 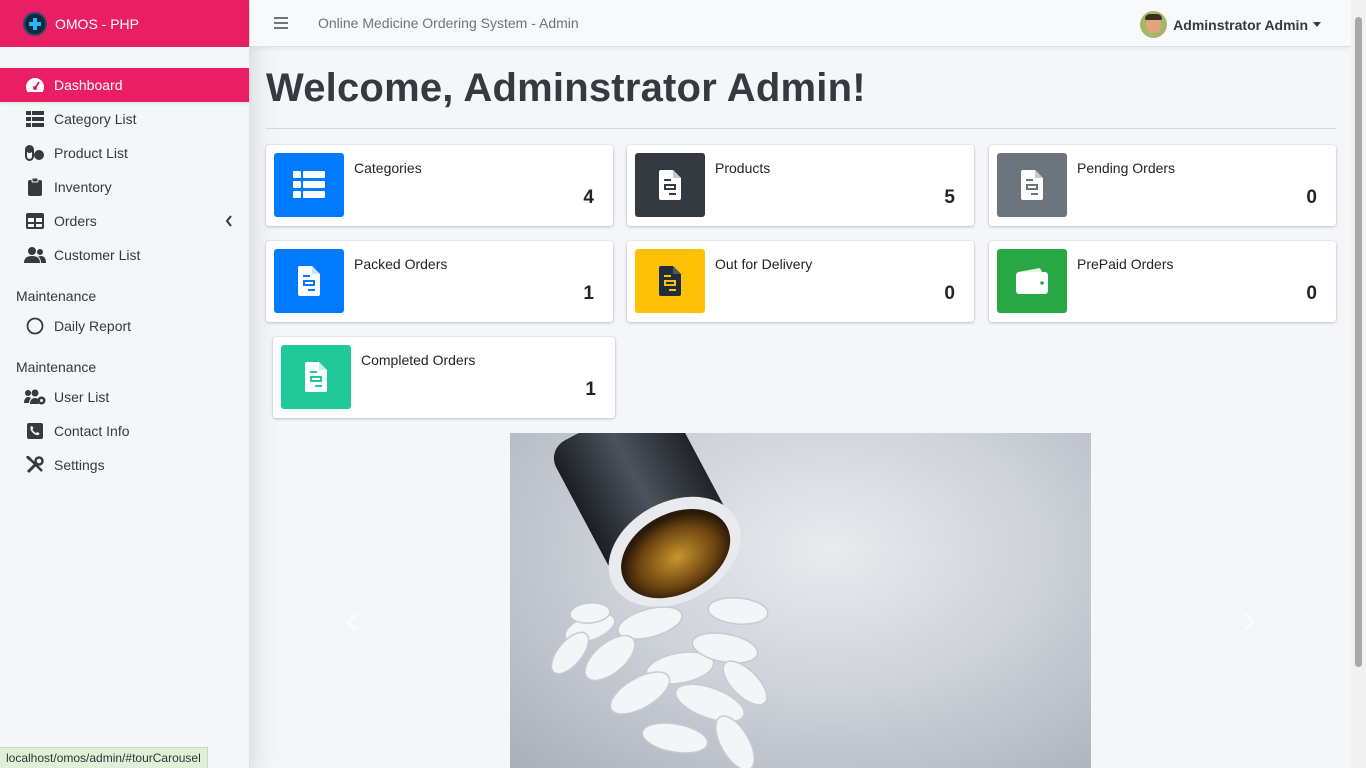 What do you see at coordinates (388, 168) in the screenshot?
I see `info-box-label: Categories` at bounding box center [388, 168].